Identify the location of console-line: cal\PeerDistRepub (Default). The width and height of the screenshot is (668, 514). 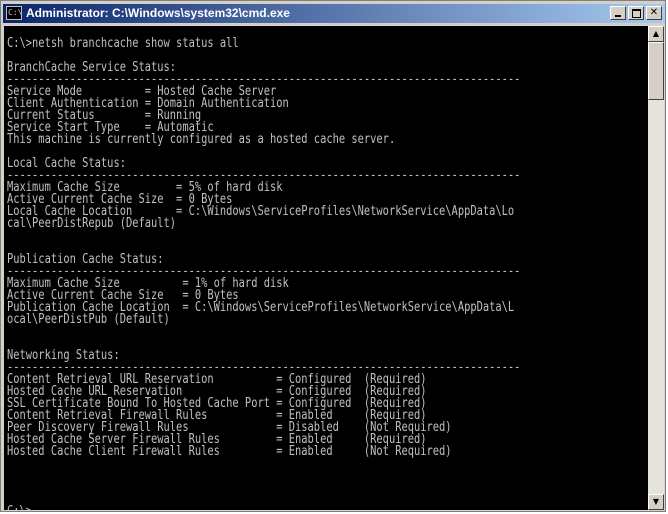
(92, 223).